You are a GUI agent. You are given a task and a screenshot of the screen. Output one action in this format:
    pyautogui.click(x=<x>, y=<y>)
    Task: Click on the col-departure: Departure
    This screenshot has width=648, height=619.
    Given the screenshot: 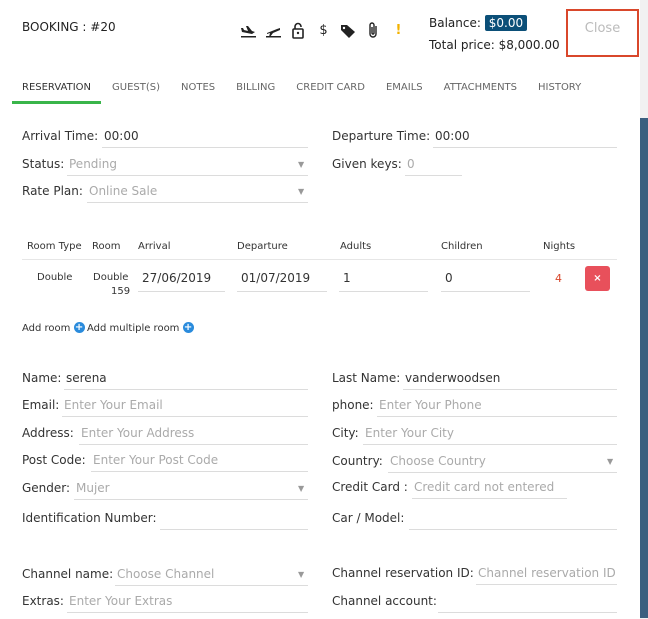 What is the action you would take?
    pyautogui.click(x=262, y=246)
    